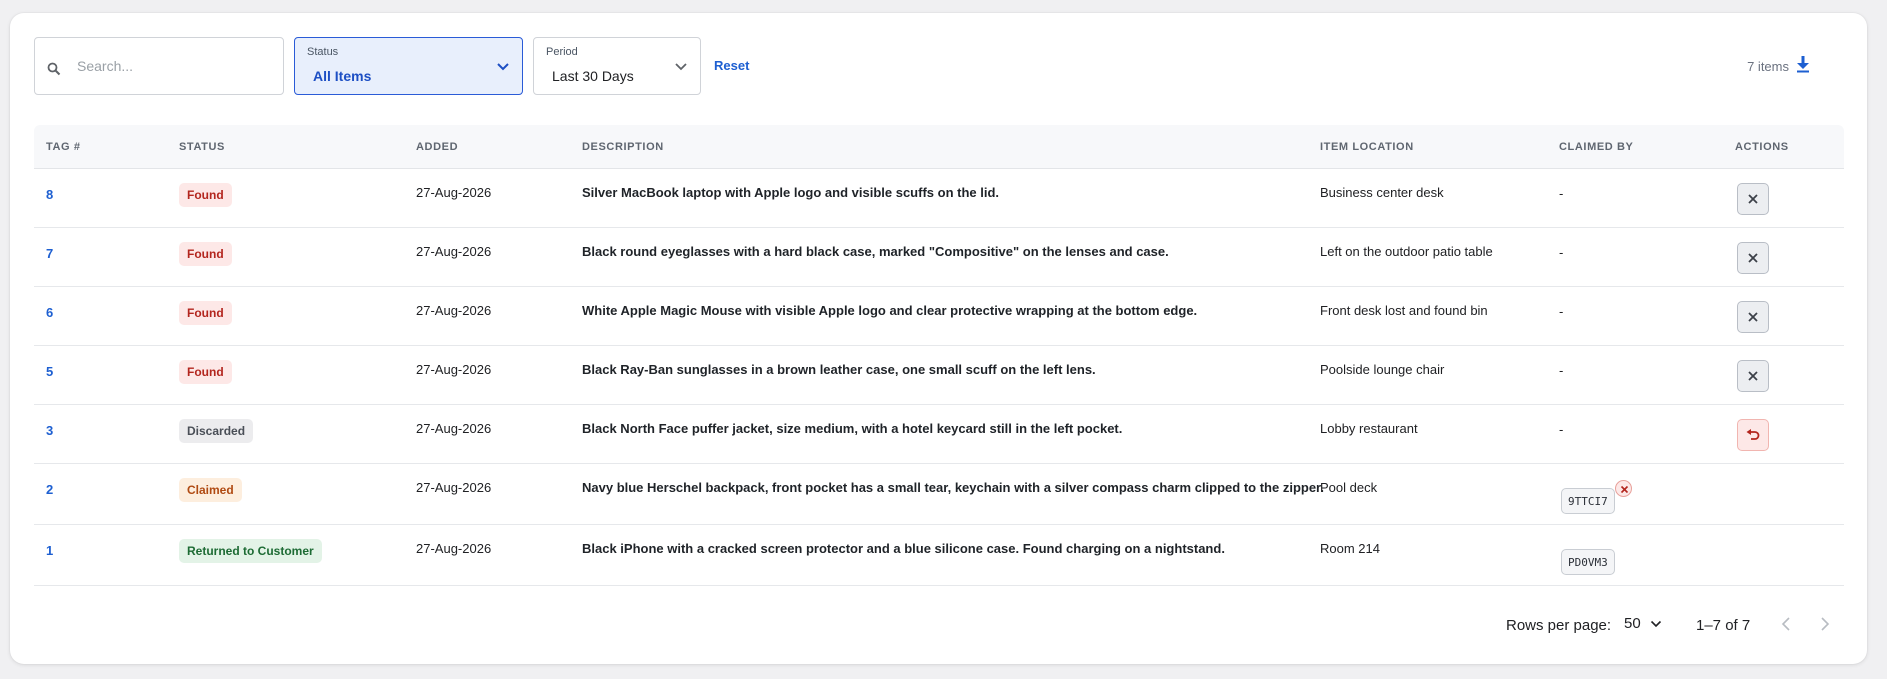 The height and width of the screenshot is (679, 1887). I want to click on status-filter-select: Status All Items, so click(408, 66).